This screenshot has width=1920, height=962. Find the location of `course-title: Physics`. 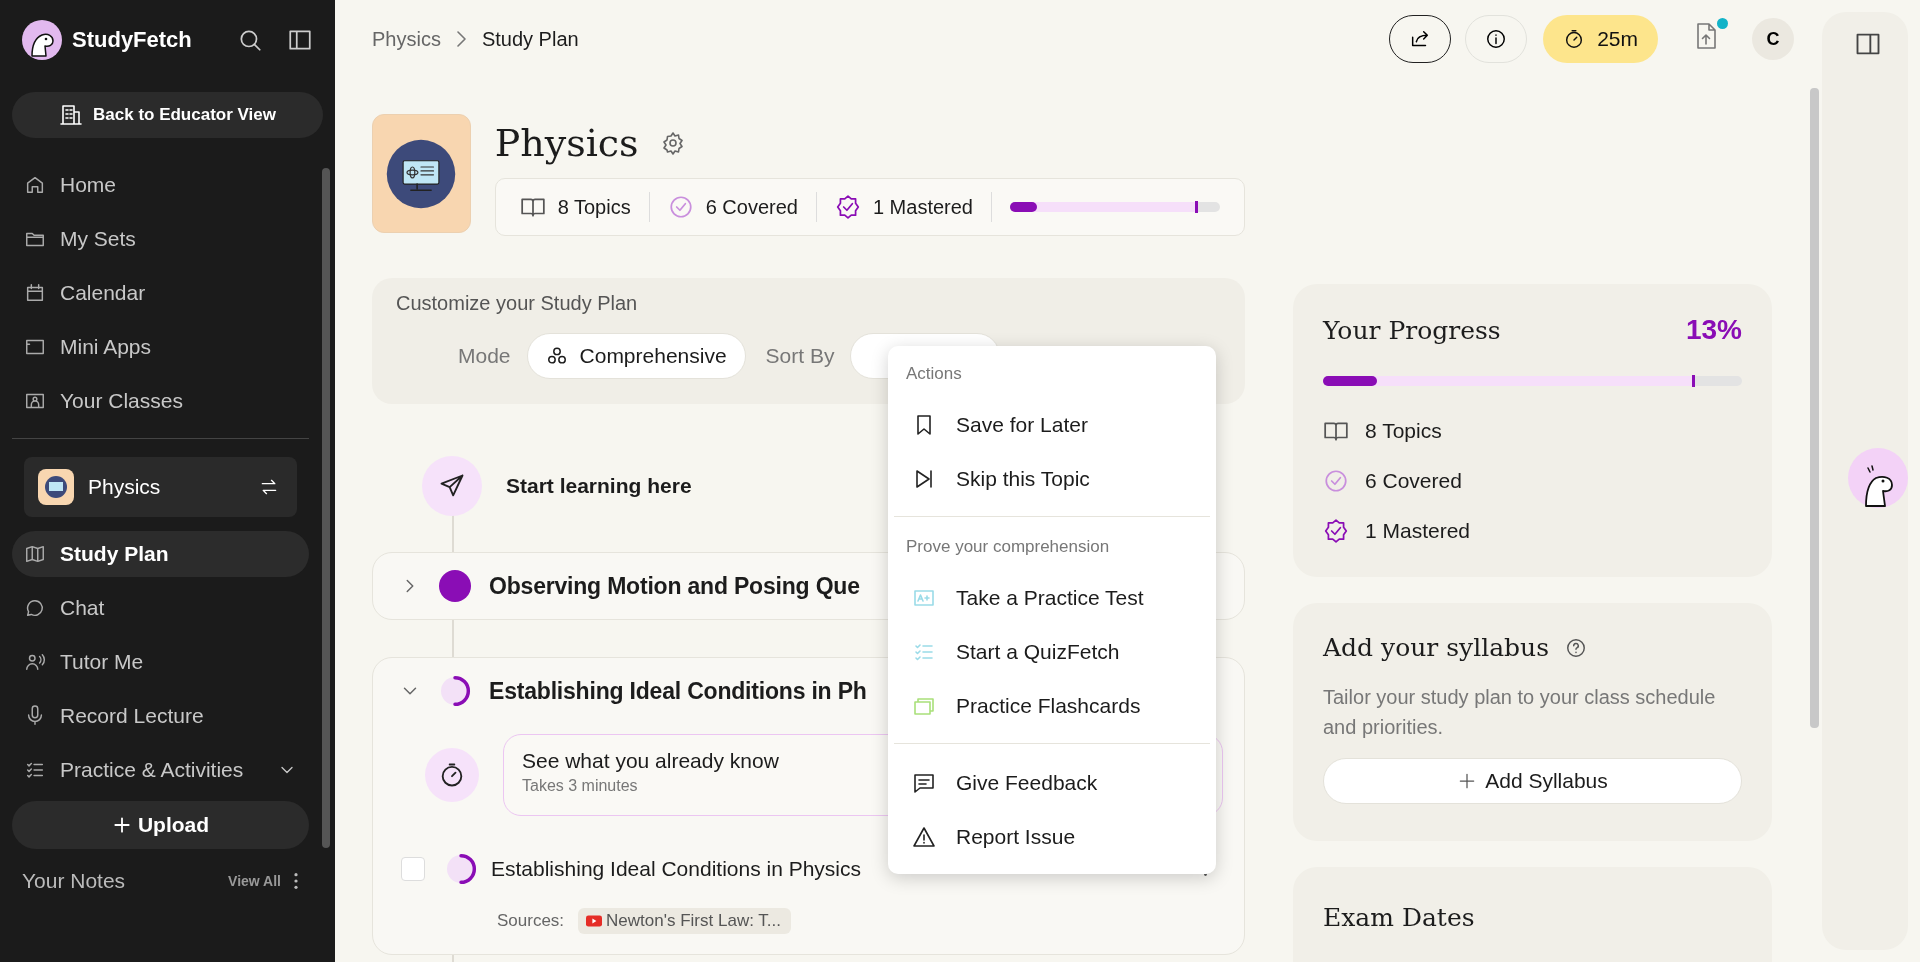

course-title: Physics is located at coordinates (566, 143).